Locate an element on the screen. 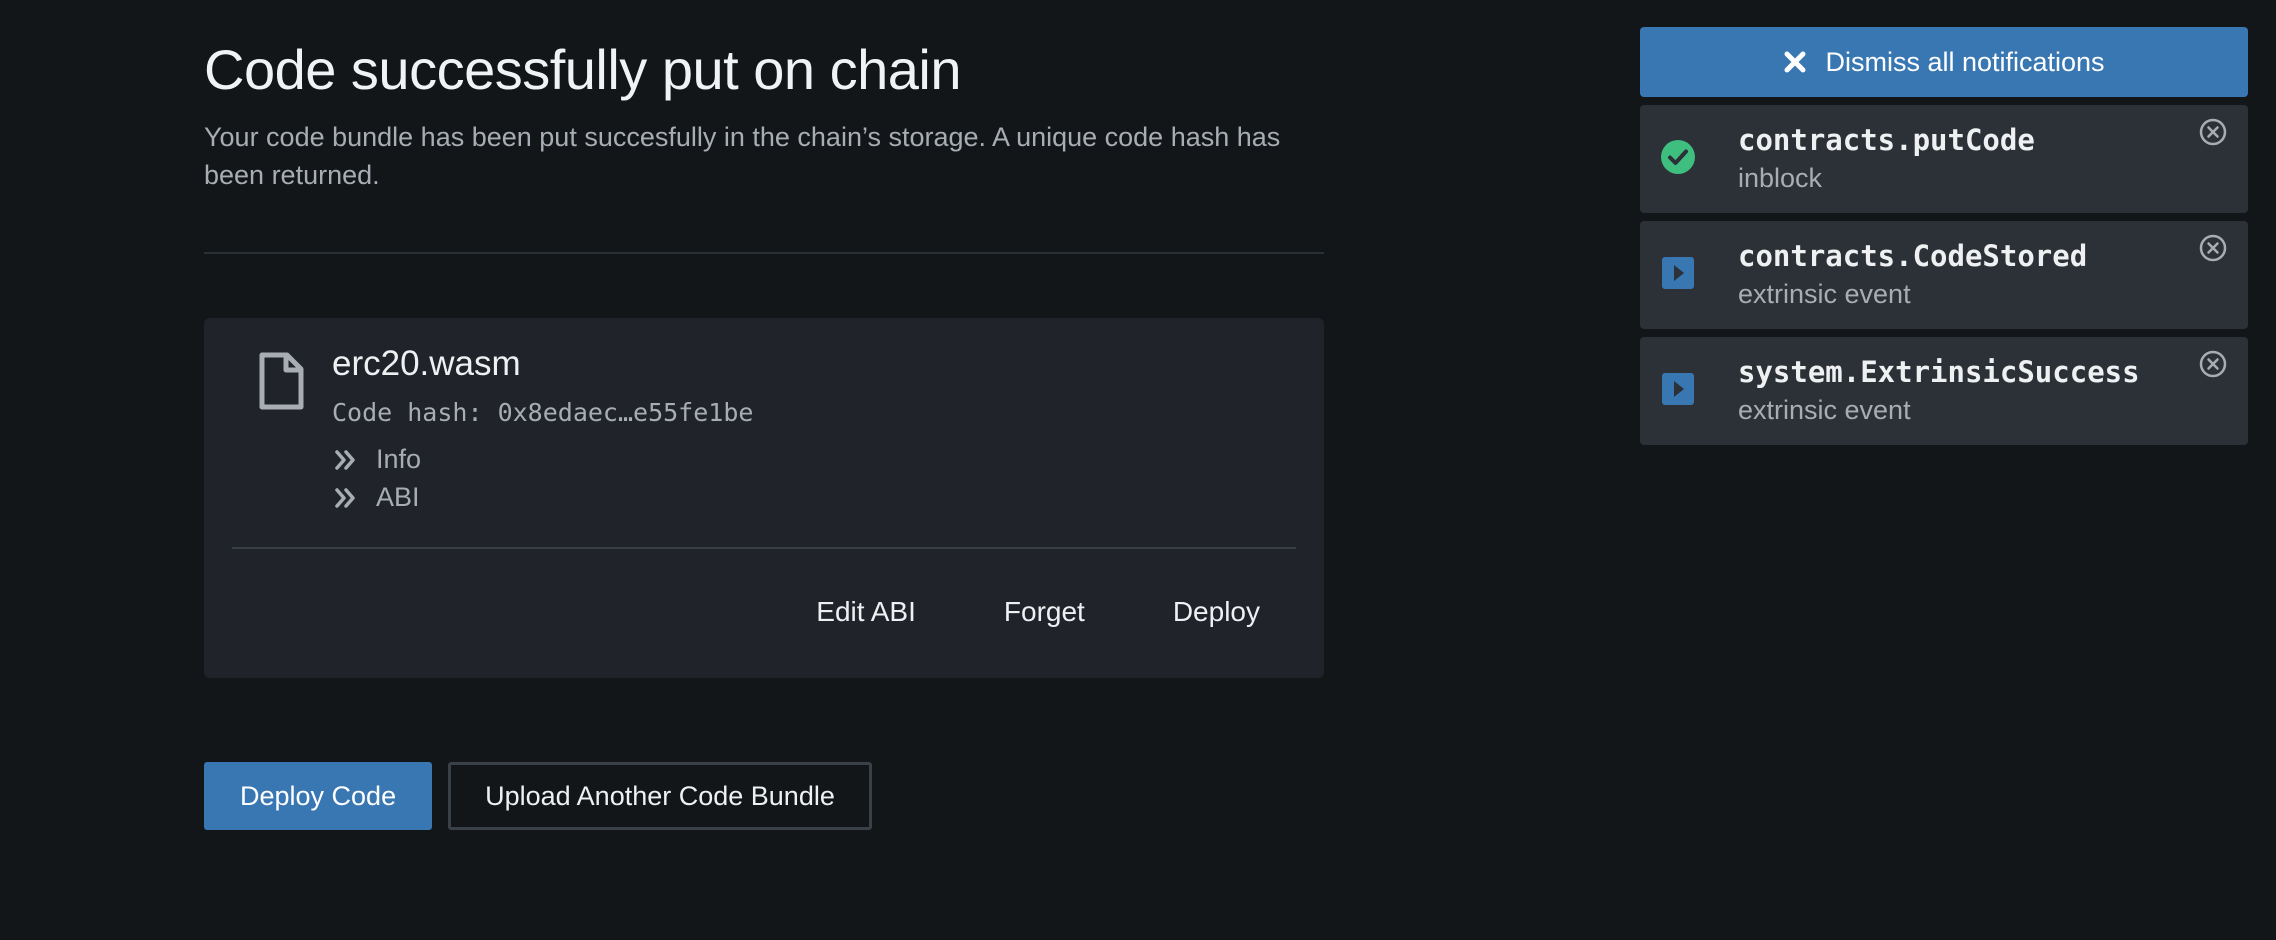 The image size is (2276, 940). close-icon is located at coordinates (1795, 62).